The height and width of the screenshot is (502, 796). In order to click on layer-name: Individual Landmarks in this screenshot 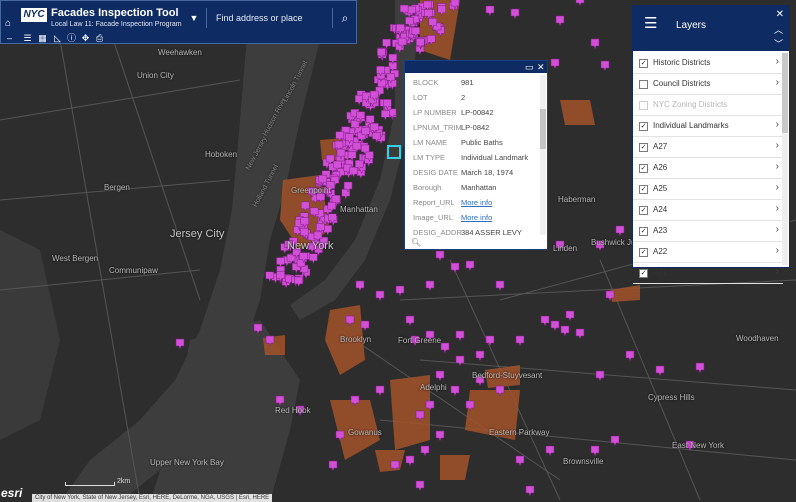, I will do `click(691, 125)`.